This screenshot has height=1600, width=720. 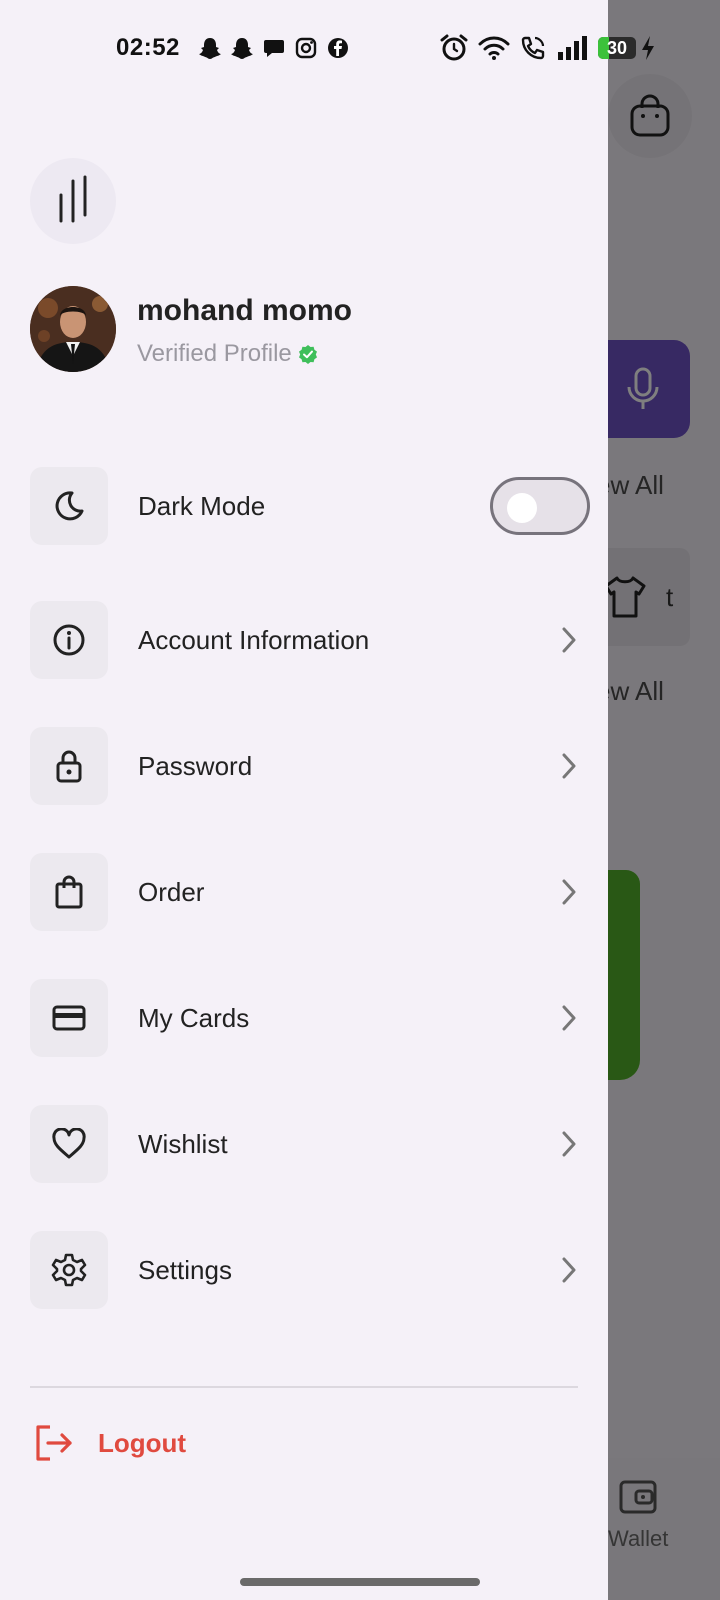 I want to click on lock-icon, so click(x=69, y=766).